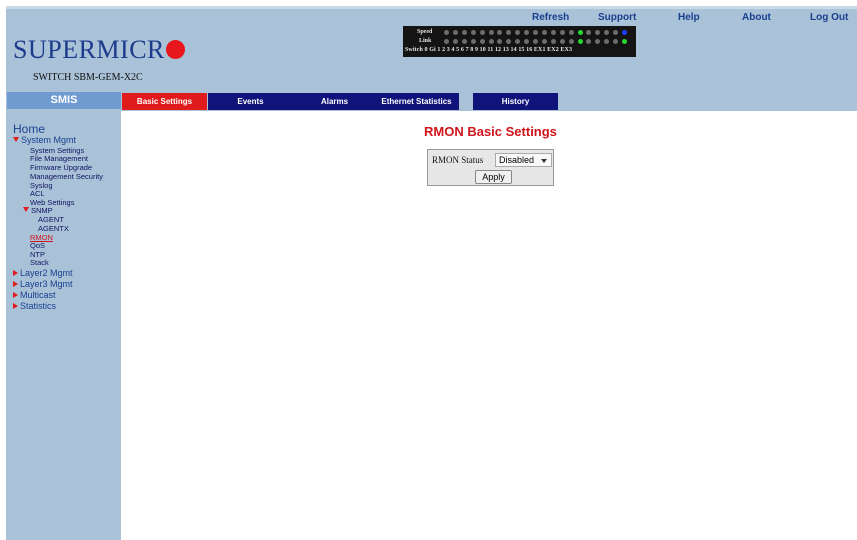 The height and width of the screenshot is (540, 857). Describe the element at coordinates (490, 167) in the screenshot. I see `rmon-settings-form: RMON Status Disabled Apply` at that location.